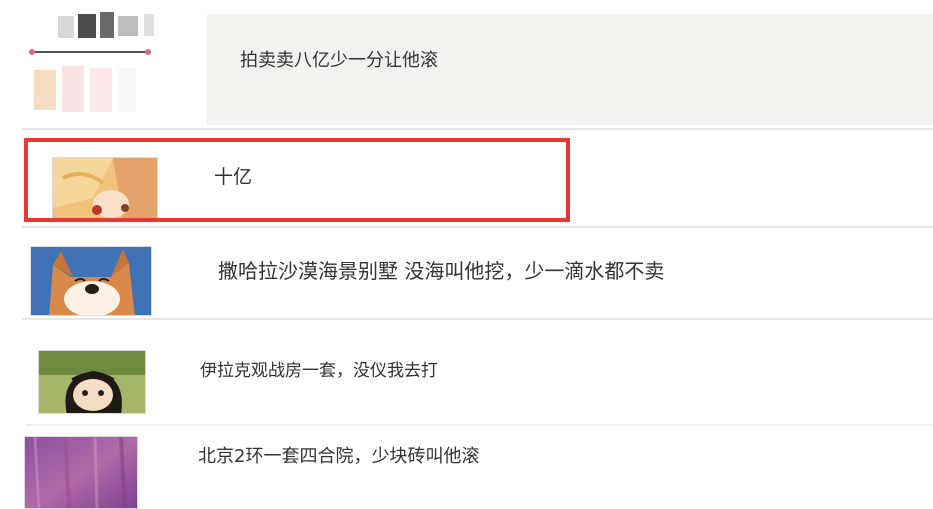  What do you see at coordinates (297, 180) in the screenshot?
I see `highlight-box` at bounding box center [297, 180].